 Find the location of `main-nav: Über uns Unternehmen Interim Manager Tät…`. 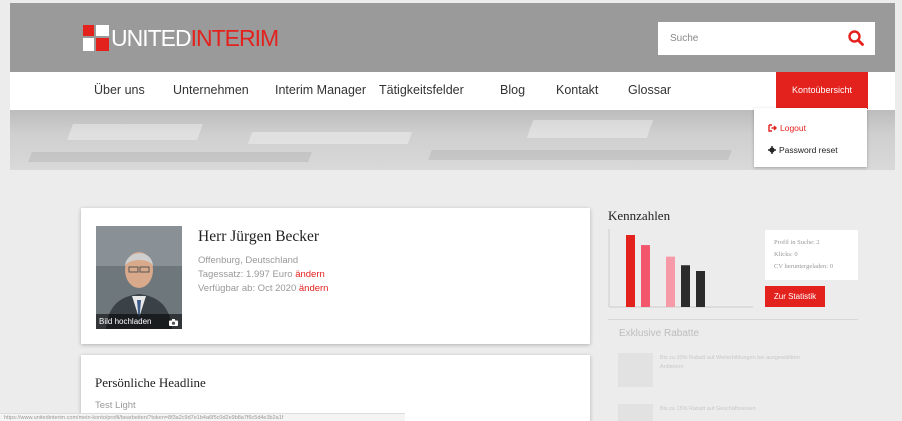

main-nav: Über uns Unternehmen Interim Manager Tät… is located at coordinates (452, 91).